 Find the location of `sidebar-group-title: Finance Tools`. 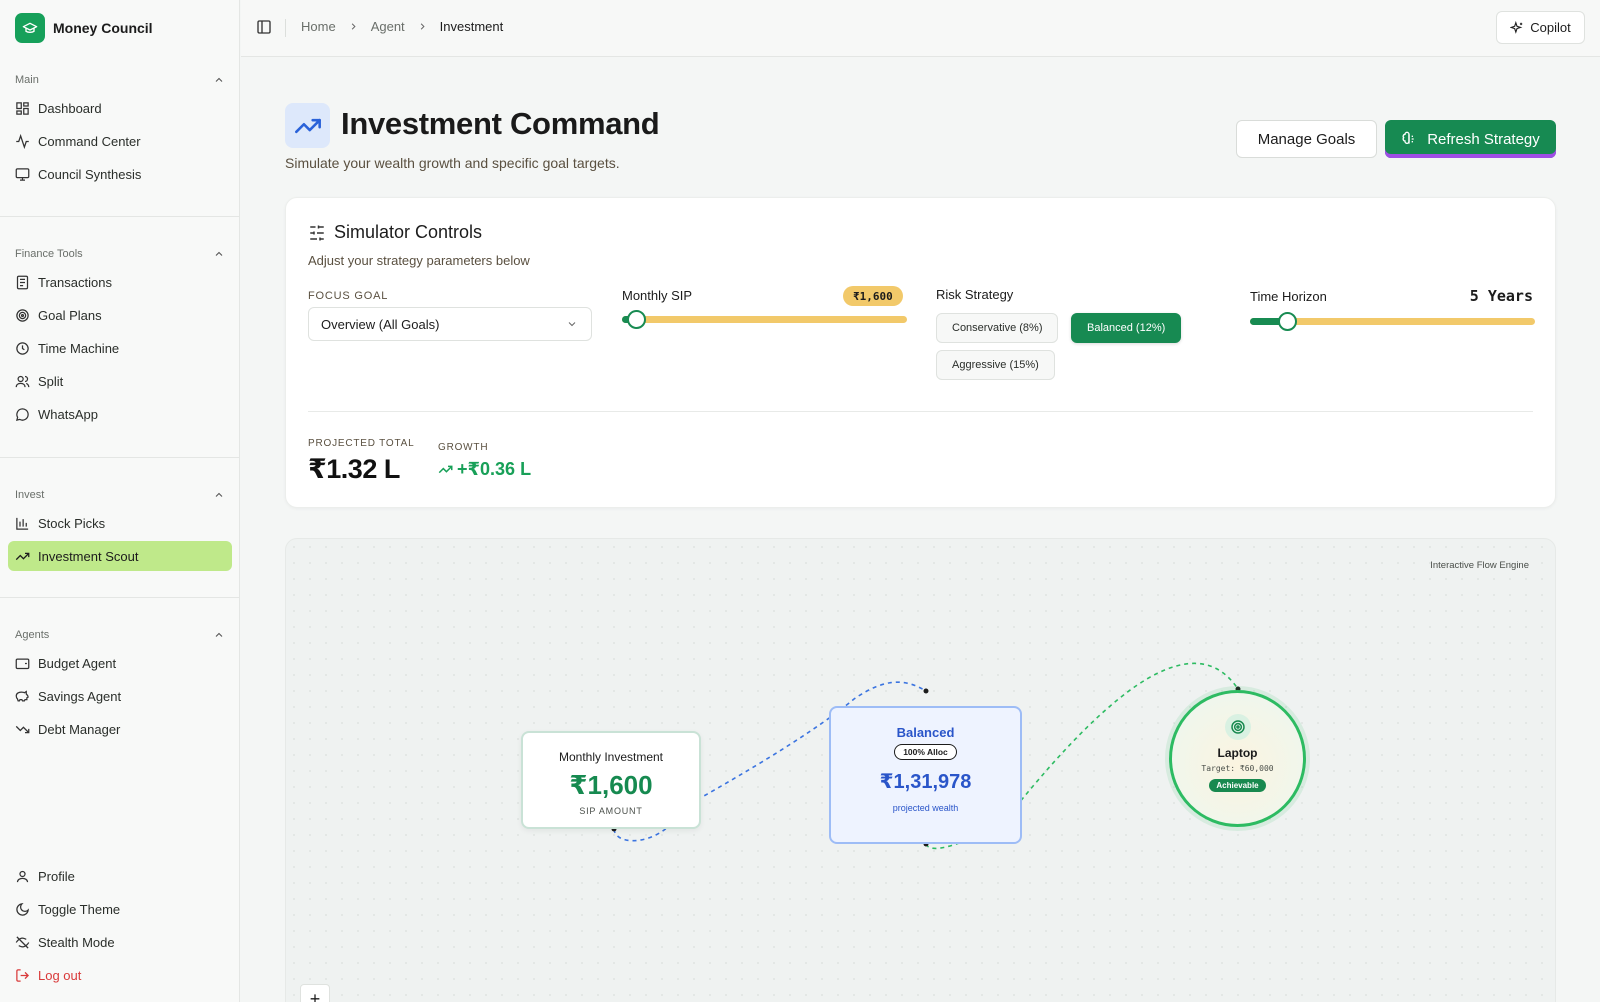

sidebar-group-title: Finance Tools is located at coordinates (49, 254).